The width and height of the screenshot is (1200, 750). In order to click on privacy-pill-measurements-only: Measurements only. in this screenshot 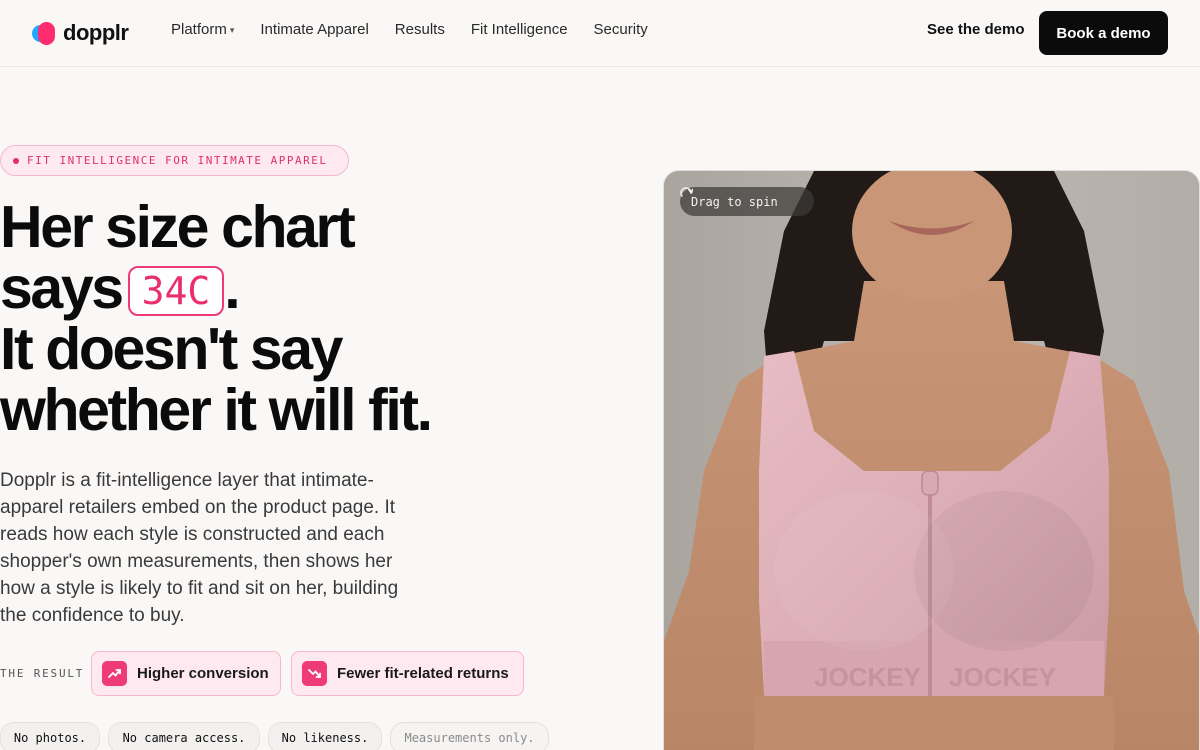, I will do `click(469, 736)`.